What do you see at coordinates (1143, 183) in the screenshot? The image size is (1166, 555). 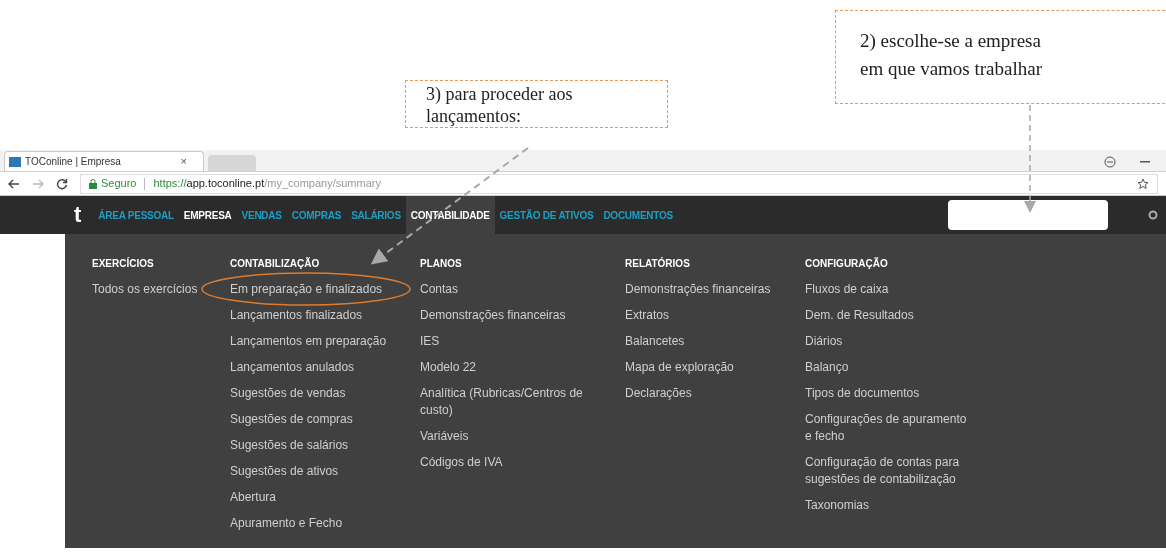 I see `star-icon` at bounding box center [1143, 183].